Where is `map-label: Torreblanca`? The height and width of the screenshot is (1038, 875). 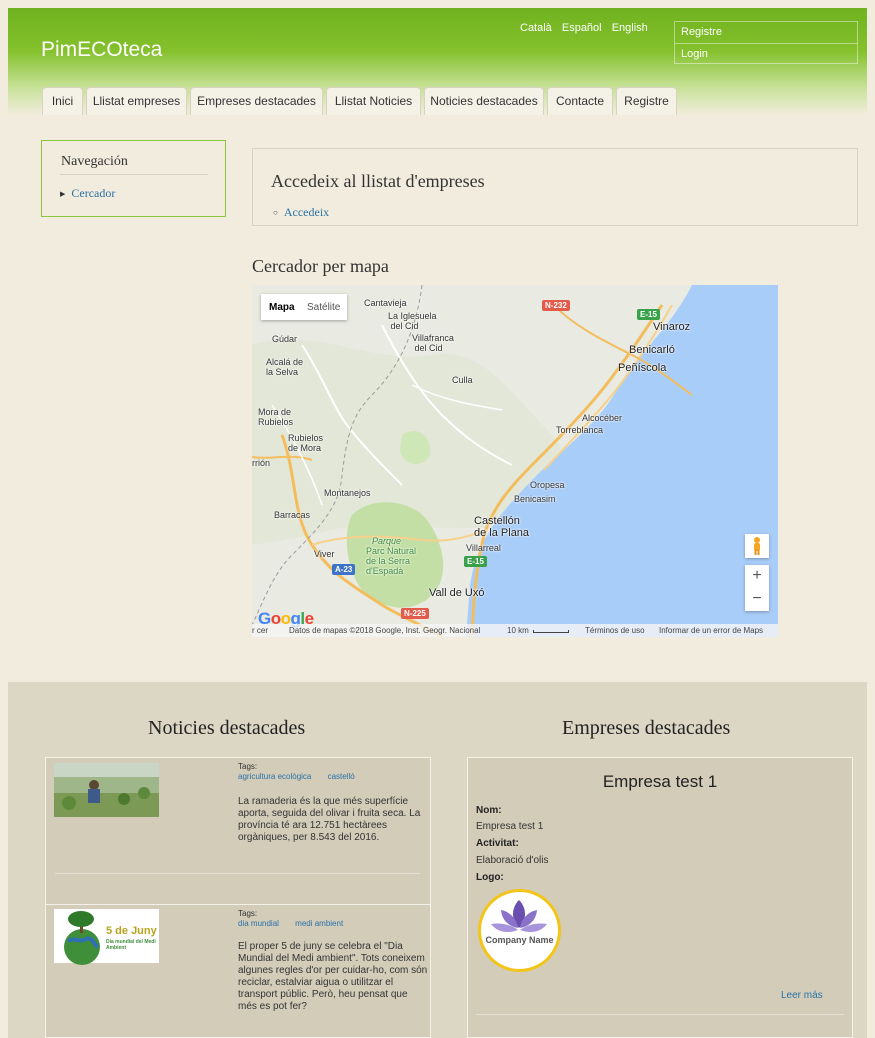
map-label: Torreblanca is located at coordinates (580, 430).